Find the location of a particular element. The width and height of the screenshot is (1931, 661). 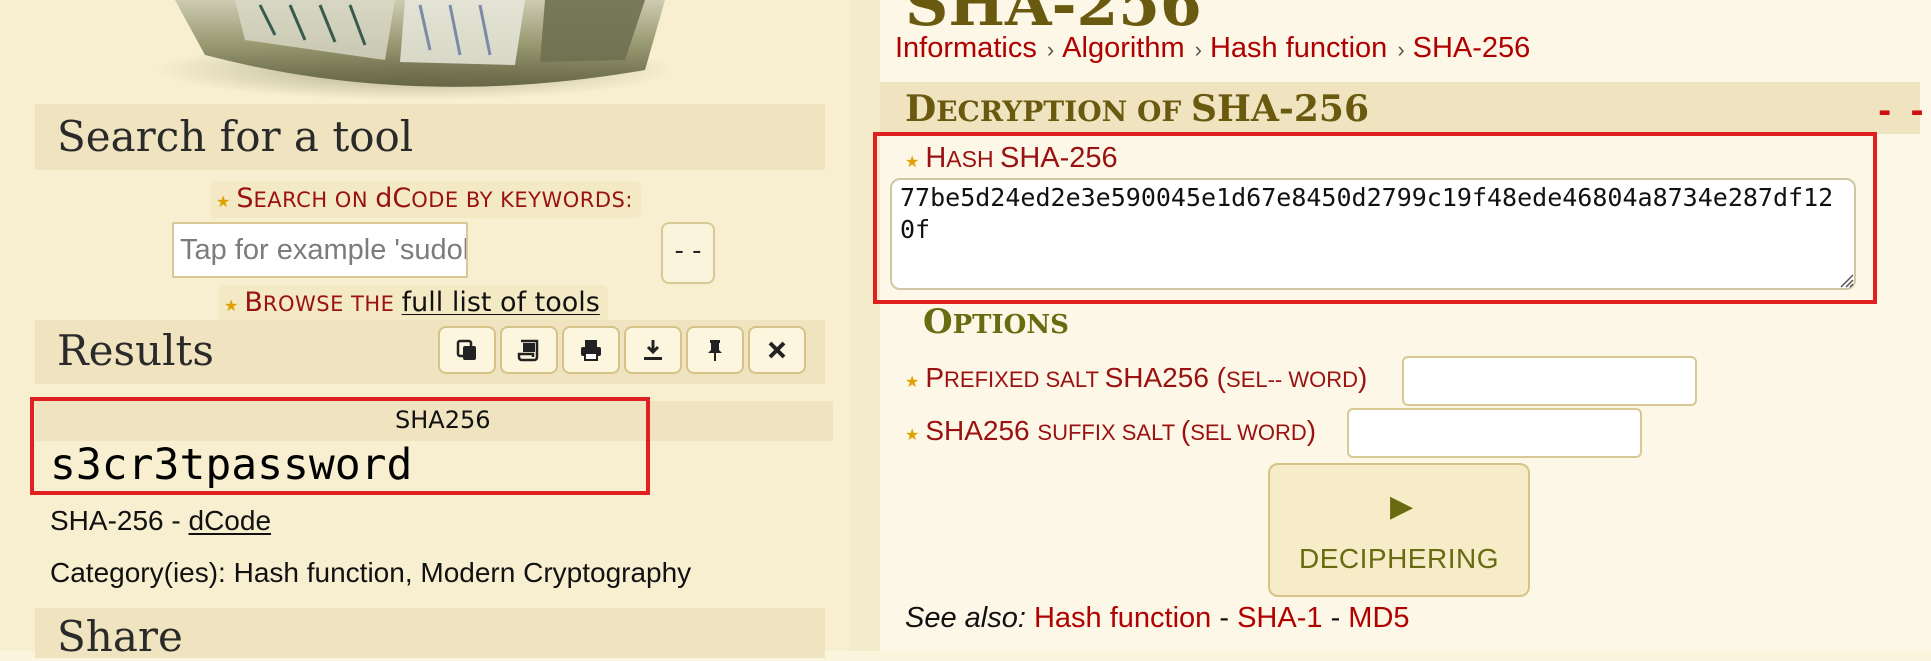

copy-button is located at coordinates (467, 350).